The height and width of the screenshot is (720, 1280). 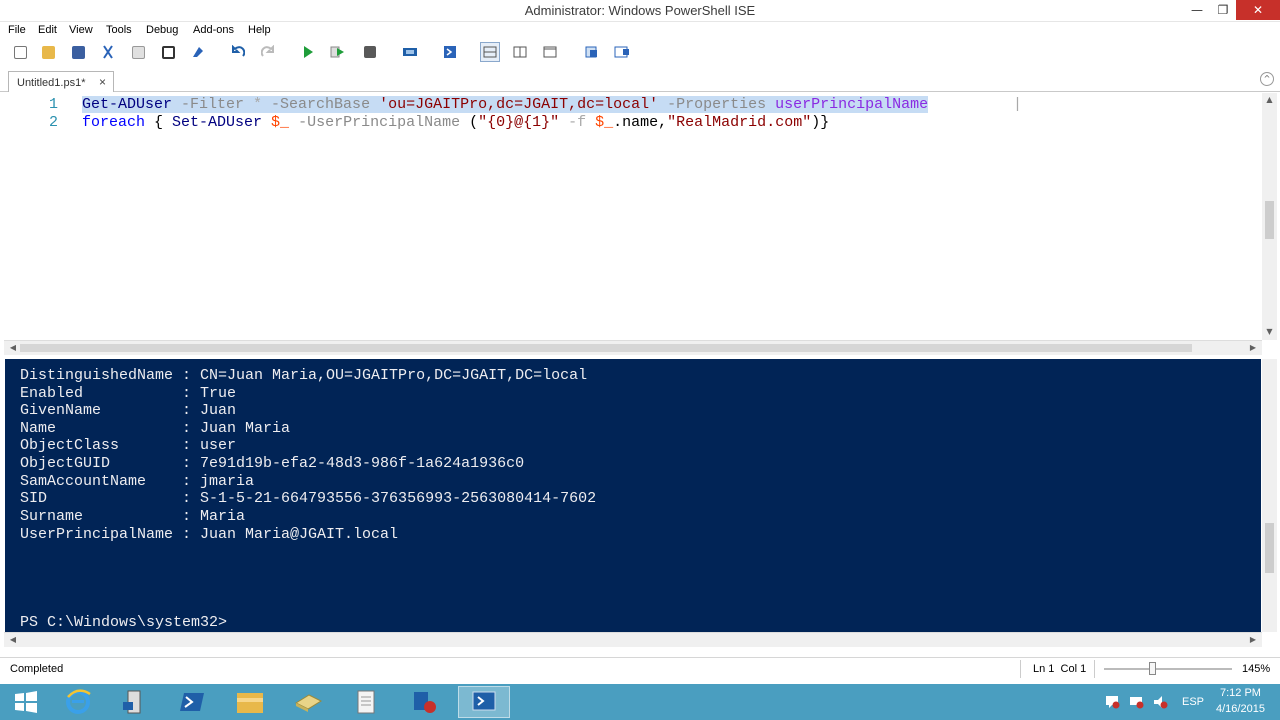 I want to click on collapse-script-pane-icon: ^, so click(x=1267, y=79).